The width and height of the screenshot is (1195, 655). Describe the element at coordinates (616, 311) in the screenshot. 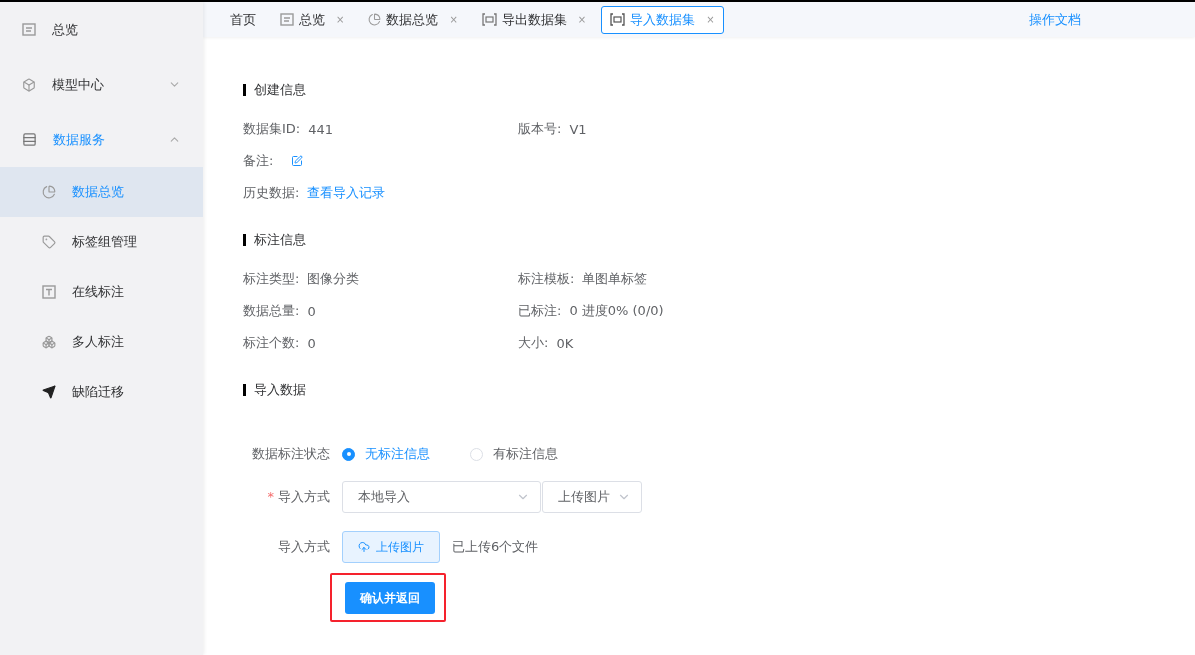

I see `field-value: 0 进度0% (0/0)` at that location.